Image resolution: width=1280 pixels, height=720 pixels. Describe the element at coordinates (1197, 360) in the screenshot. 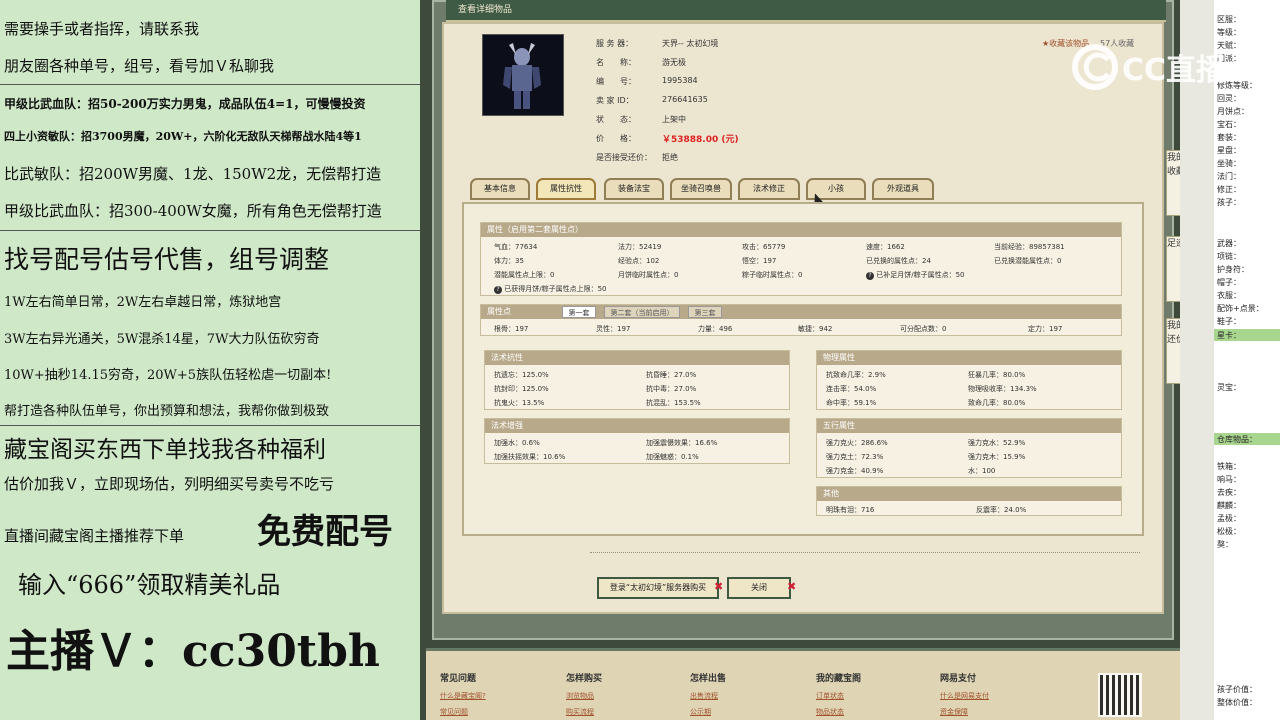

I see `right-scroll-strip` at that location.